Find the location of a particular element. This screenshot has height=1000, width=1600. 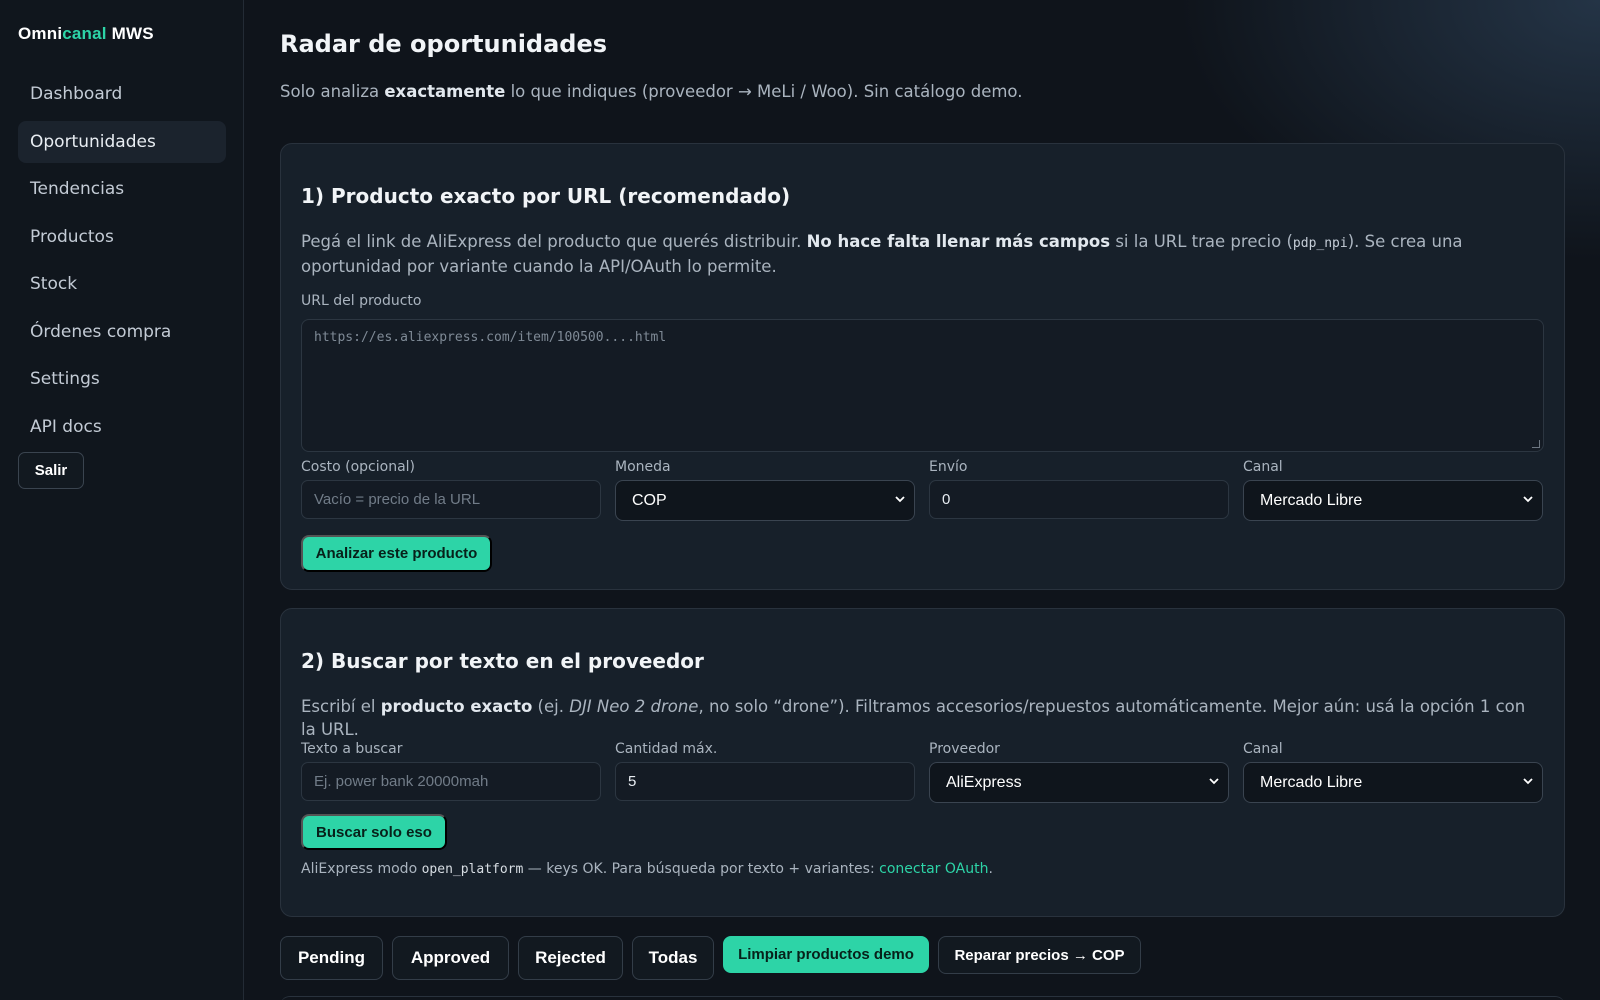

cost-placeholder: Vacío = precio de la URL is located at coordinates (397, 499).